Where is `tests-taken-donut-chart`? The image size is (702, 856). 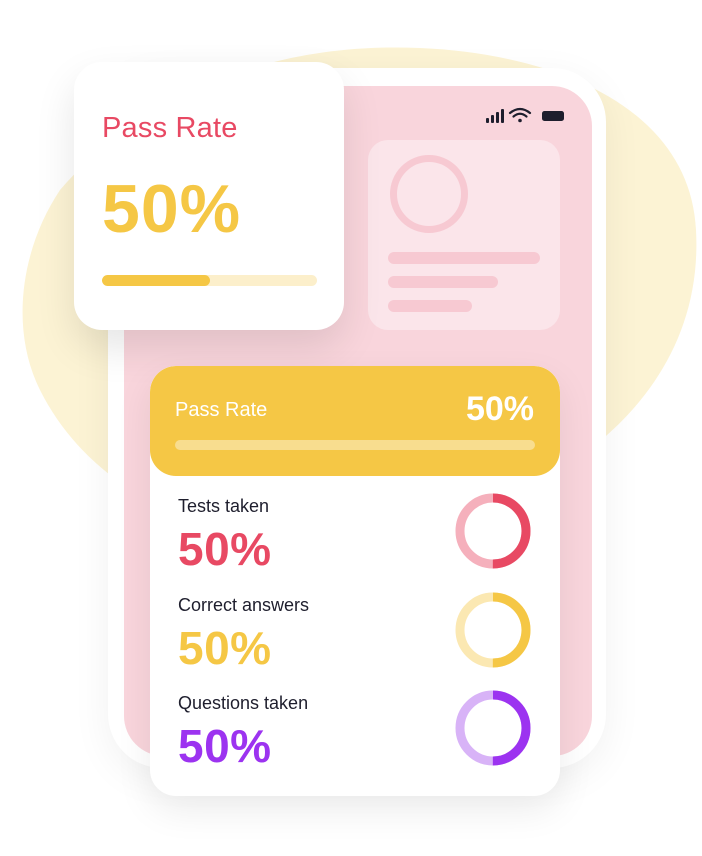 tests-taken-donut-chart is located at coordinates (493, 531).